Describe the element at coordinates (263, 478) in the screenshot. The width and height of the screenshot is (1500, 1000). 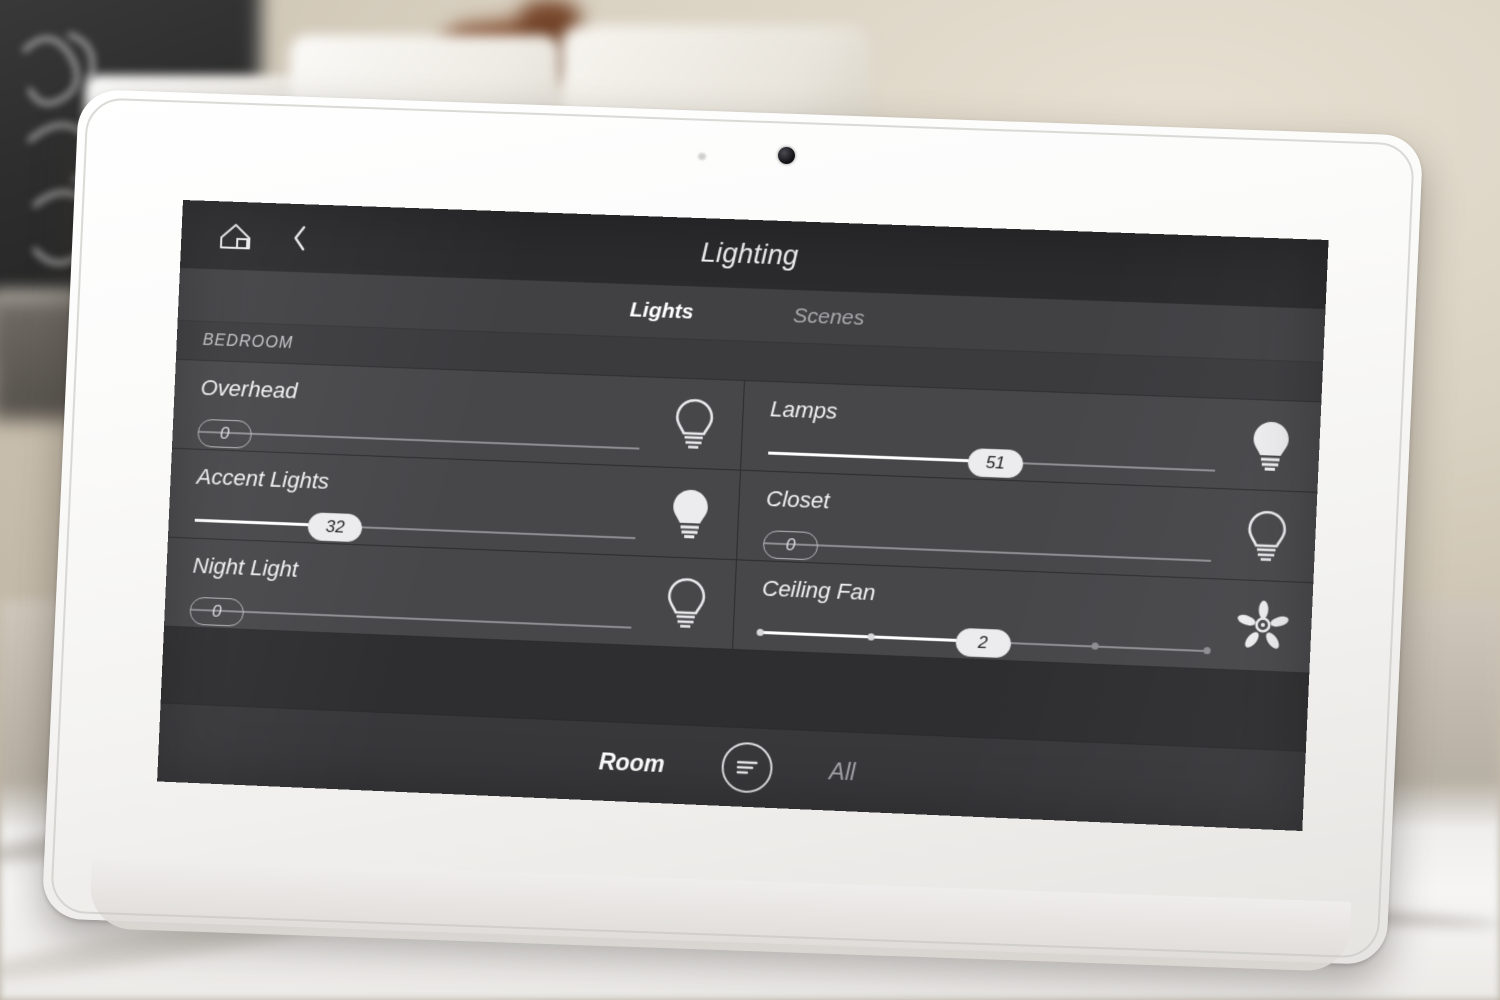
I see `light-name: Accent Lights` at that location.